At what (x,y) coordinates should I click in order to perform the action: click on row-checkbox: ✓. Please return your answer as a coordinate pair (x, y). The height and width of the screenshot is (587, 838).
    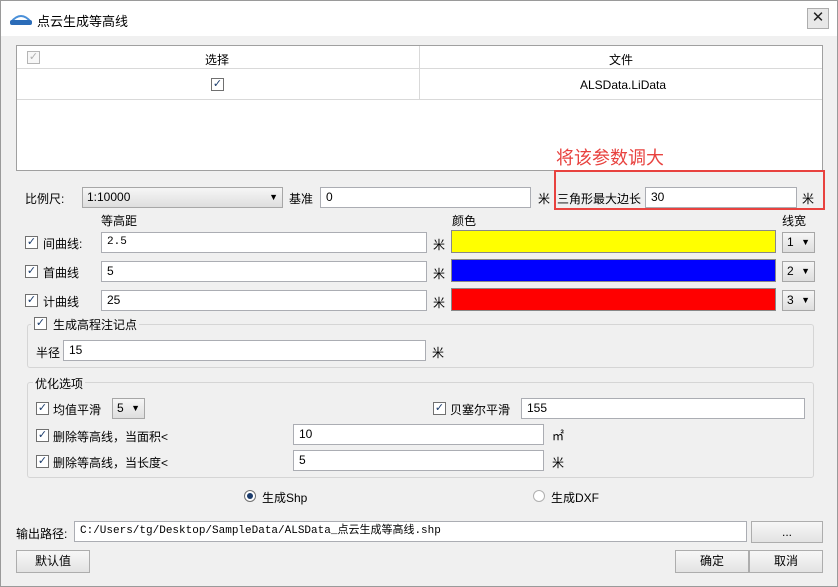
    Looking at the image, I should click on (217, 84).